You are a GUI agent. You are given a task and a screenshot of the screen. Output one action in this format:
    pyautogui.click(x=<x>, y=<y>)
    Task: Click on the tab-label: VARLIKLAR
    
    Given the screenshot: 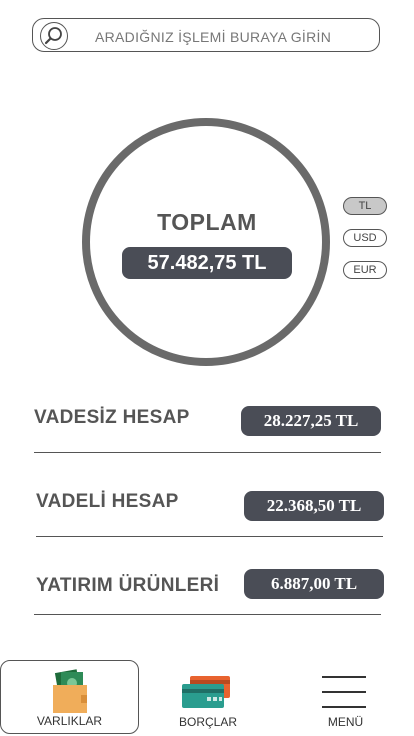 What is the action you would take?
    pyautogui.click(x=69, y=721)
    